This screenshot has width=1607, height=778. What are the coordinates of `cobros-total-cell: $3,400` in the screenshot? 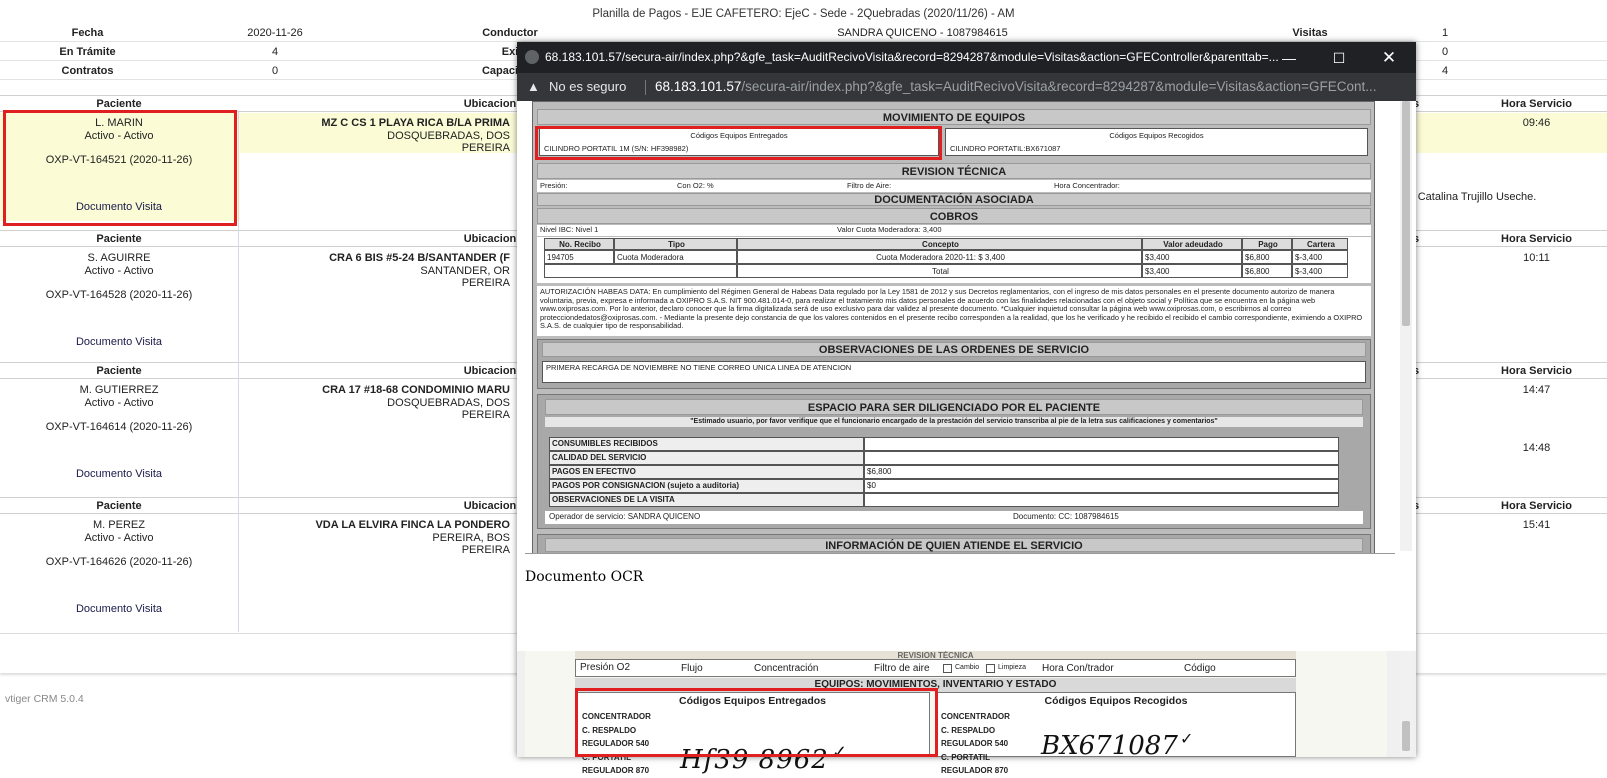 It's located at (1192, 271).